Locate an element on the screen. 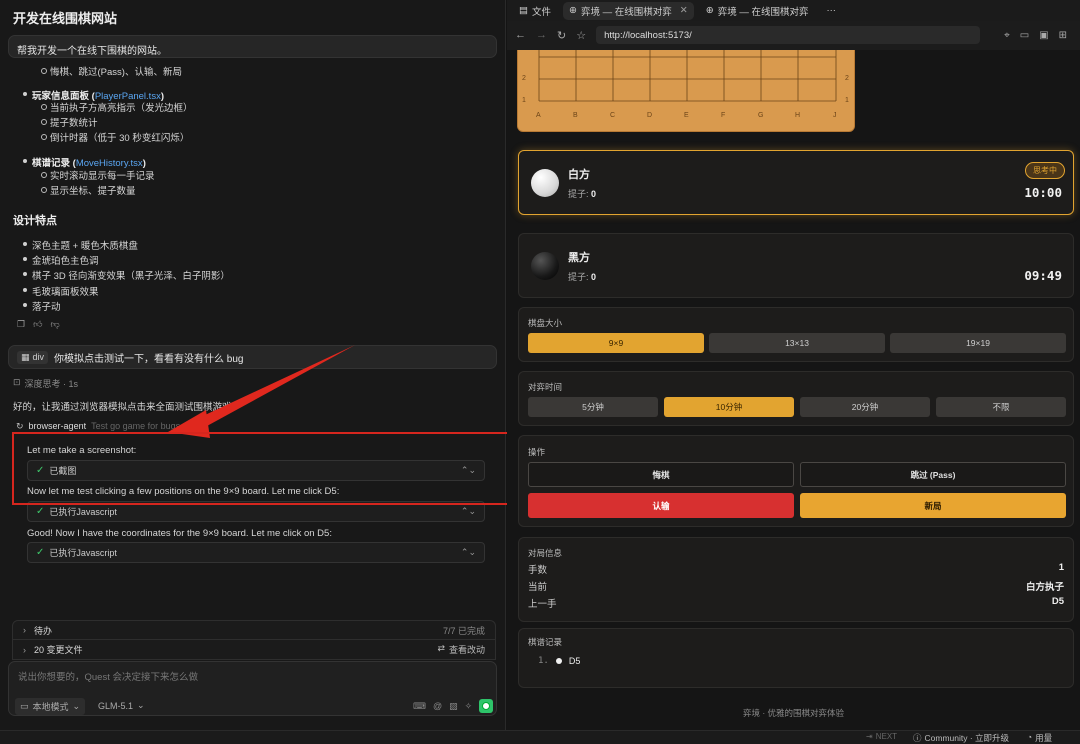 The height and width of the screenshot is (744, 1080). more-tabs-button: ··· is located at coordinates (831, 11).